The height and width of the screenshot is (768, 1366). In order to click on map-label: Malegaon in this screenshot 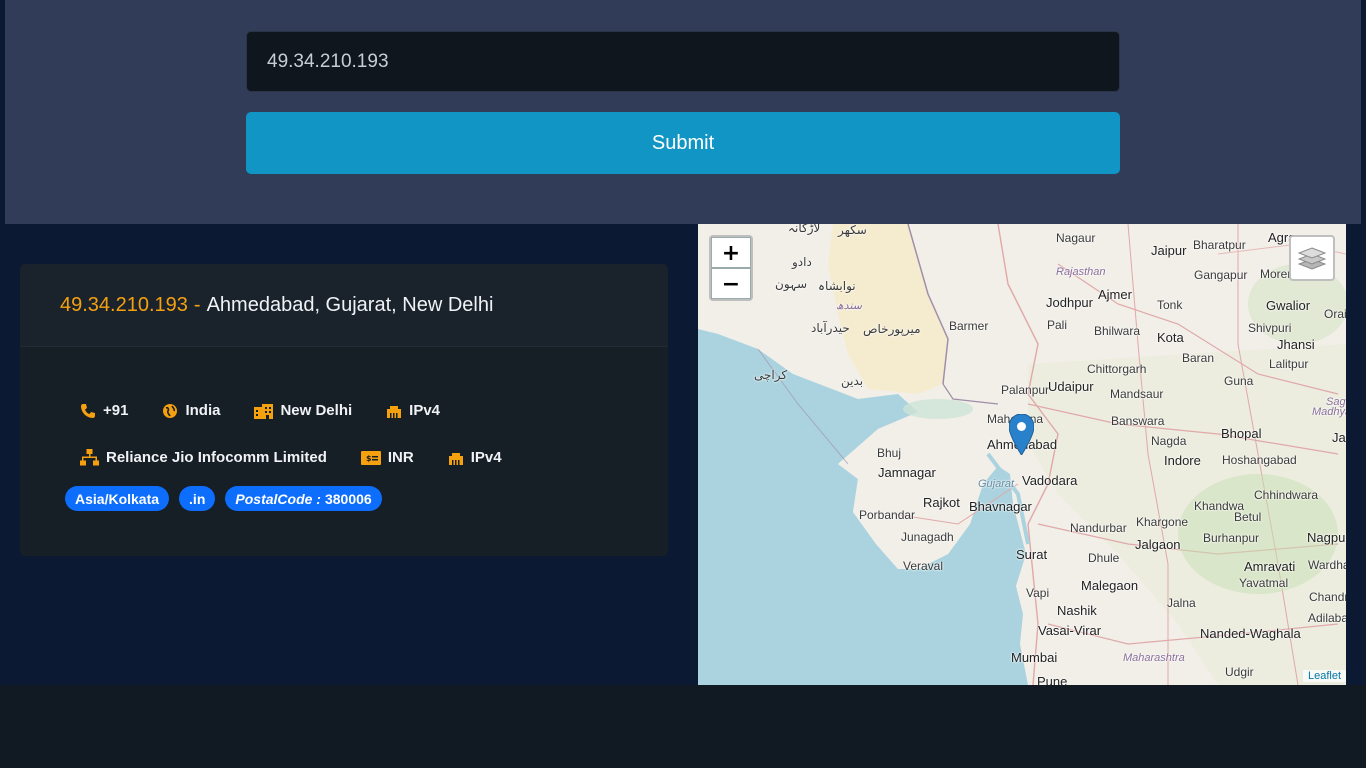, I will do `click(1110, 585)`.